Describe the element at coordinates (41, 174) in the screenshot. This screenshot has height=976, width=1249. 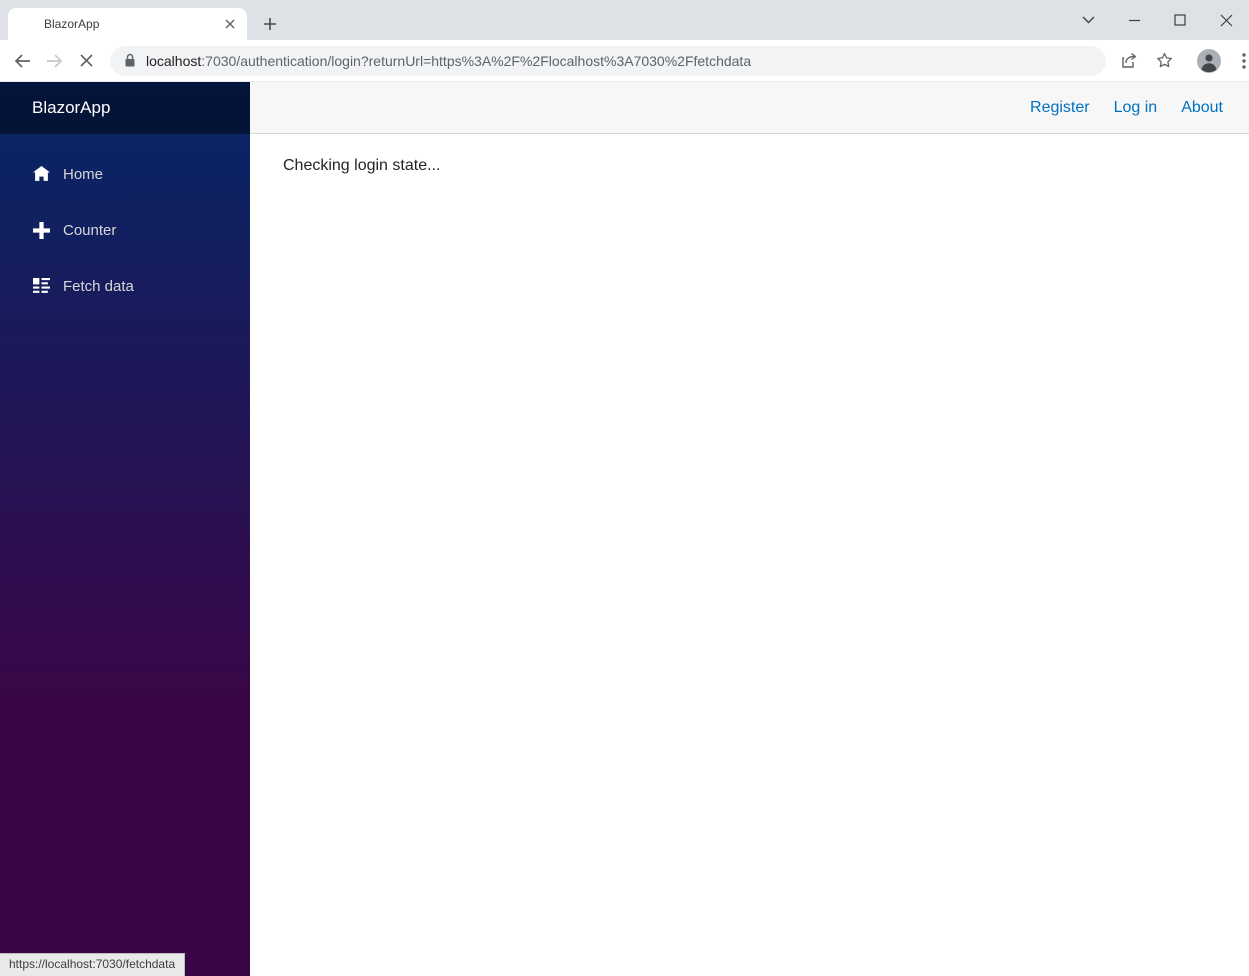
I see `home-icon` at that location.